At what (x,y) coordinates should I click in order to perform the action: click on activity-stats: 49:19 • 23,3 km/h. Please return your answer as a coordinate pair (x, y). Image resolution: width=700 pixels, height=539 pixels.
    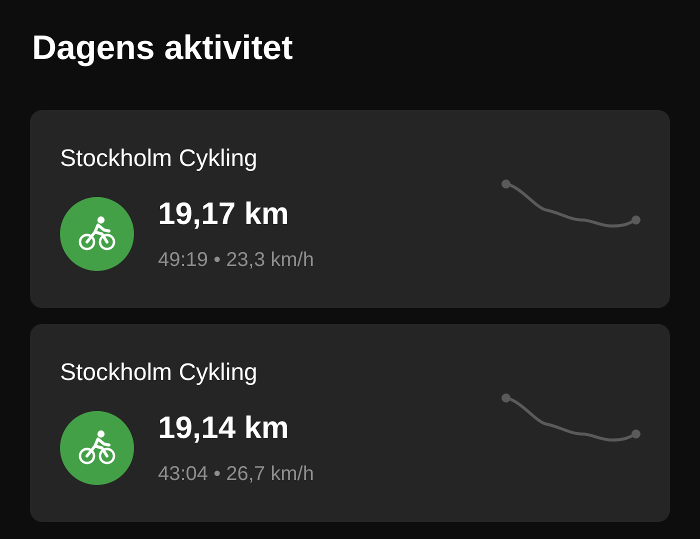
    Looking at the image, I should click on (236, 260).